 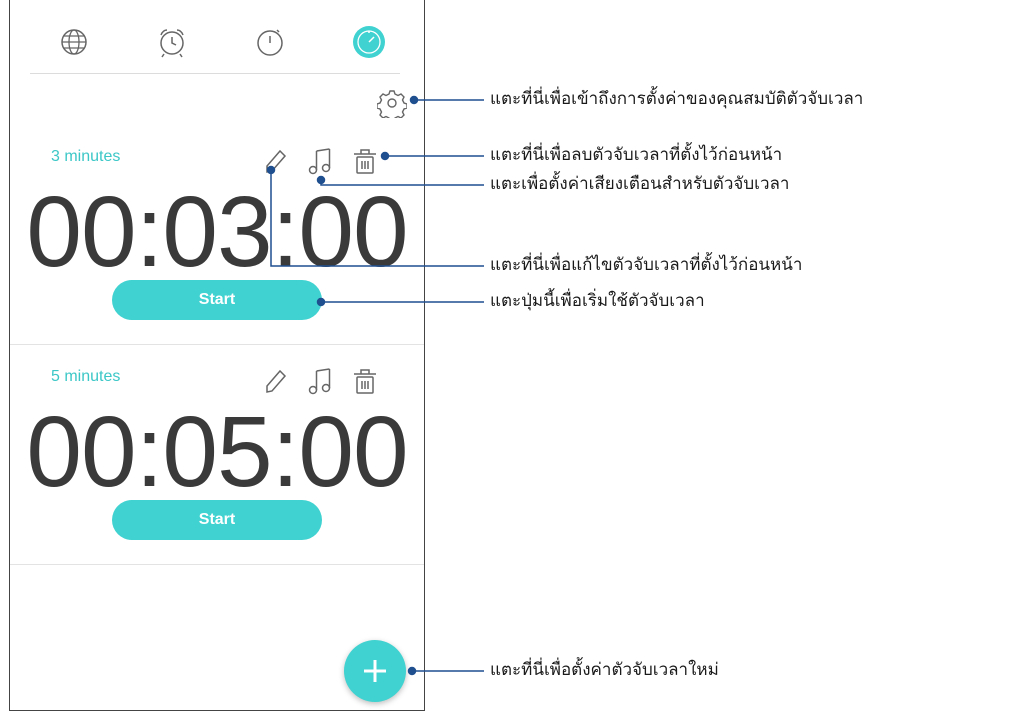 I want to click on tab-bar, so click(x=217, y=37).